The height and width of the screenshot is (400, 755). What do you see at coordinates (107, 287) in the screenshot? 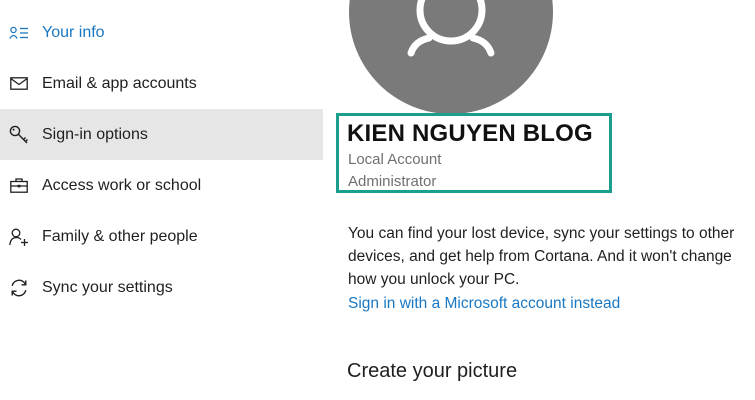
I see `sidebar-item-label: Sync your settings` at bounding box center [107, 287].